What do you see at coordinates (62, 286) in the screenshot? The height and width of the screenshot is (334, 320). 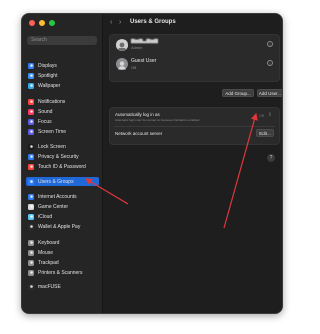 I see `sidebar-item-macfuse: macFUSE` at bounding box center [62, 286].